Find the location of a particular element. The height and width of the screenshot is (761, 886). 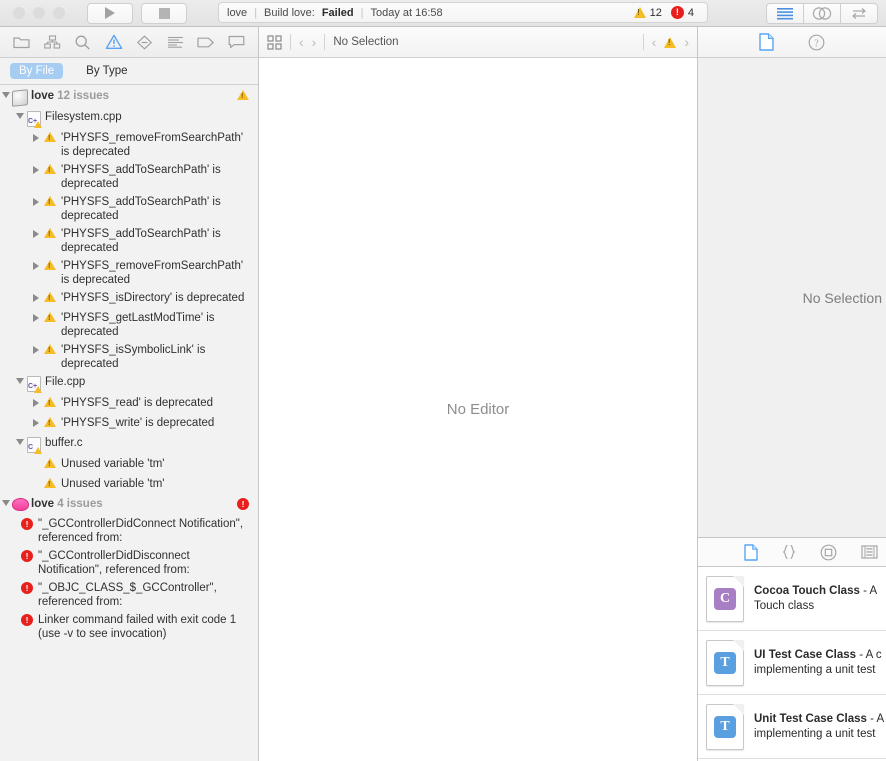

file-row-file-cpp: C+ File.cpp is located at coordinates (129, 383).